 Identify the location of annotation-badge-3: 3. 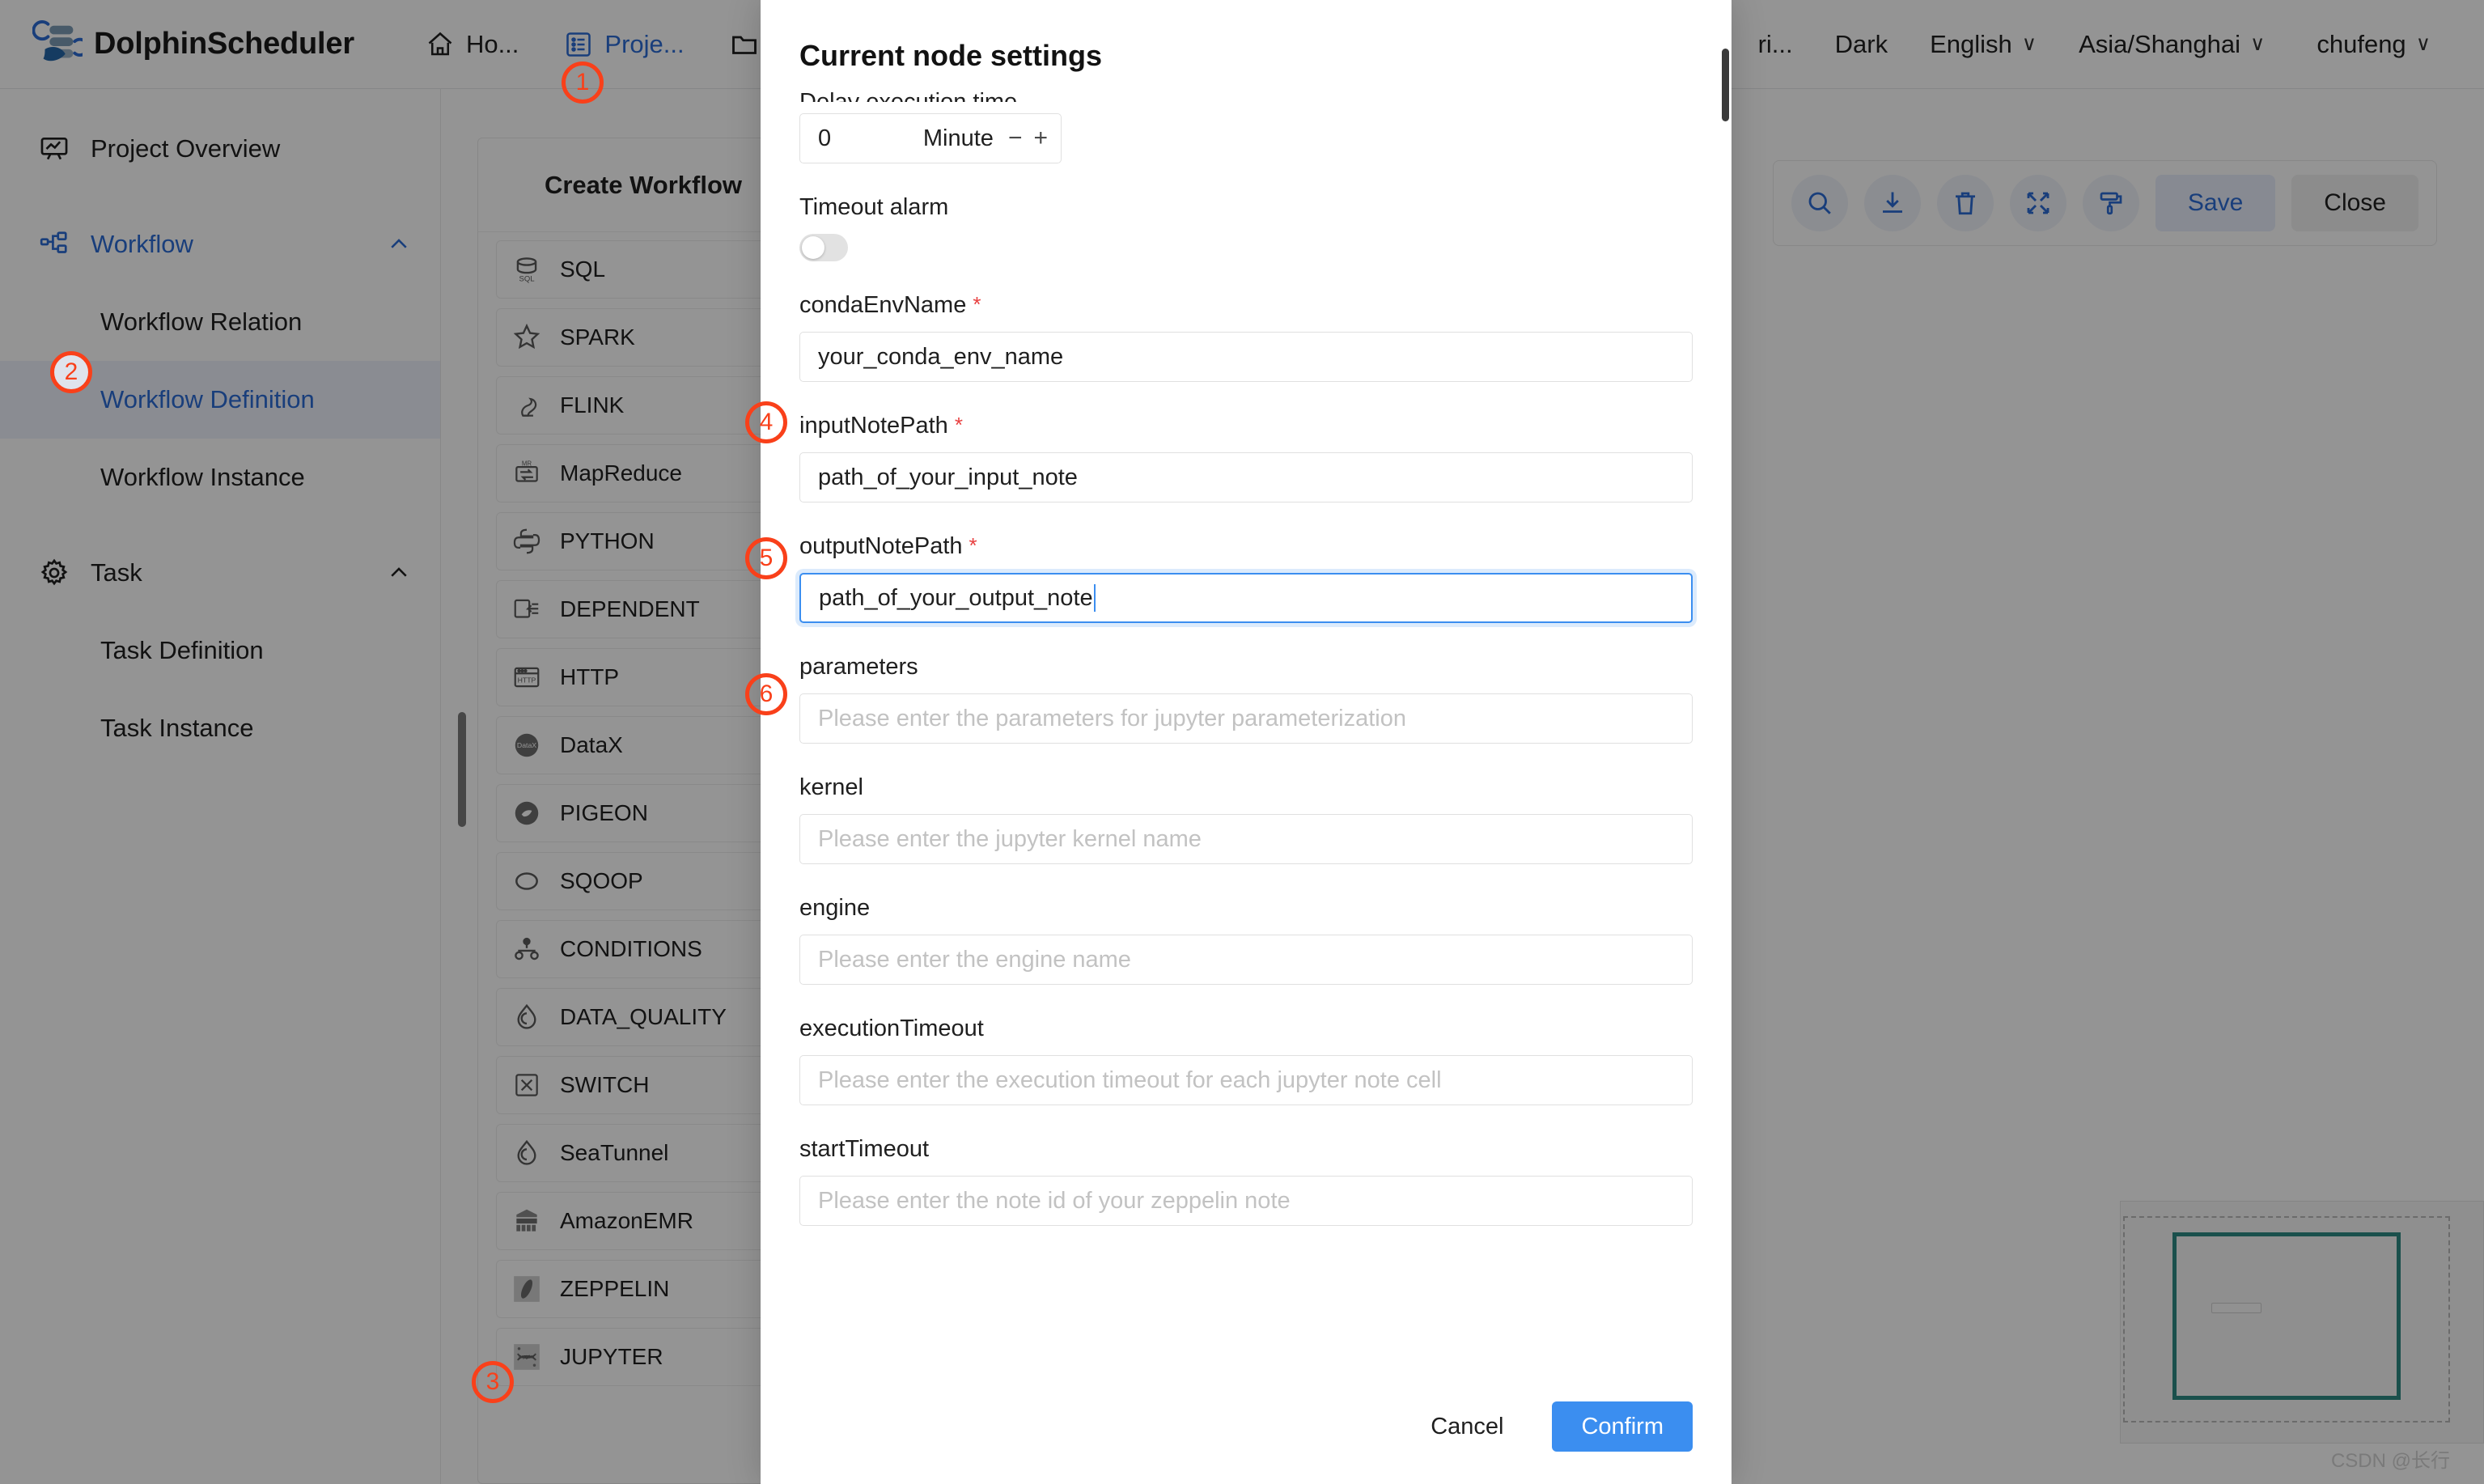
(493, 1382).